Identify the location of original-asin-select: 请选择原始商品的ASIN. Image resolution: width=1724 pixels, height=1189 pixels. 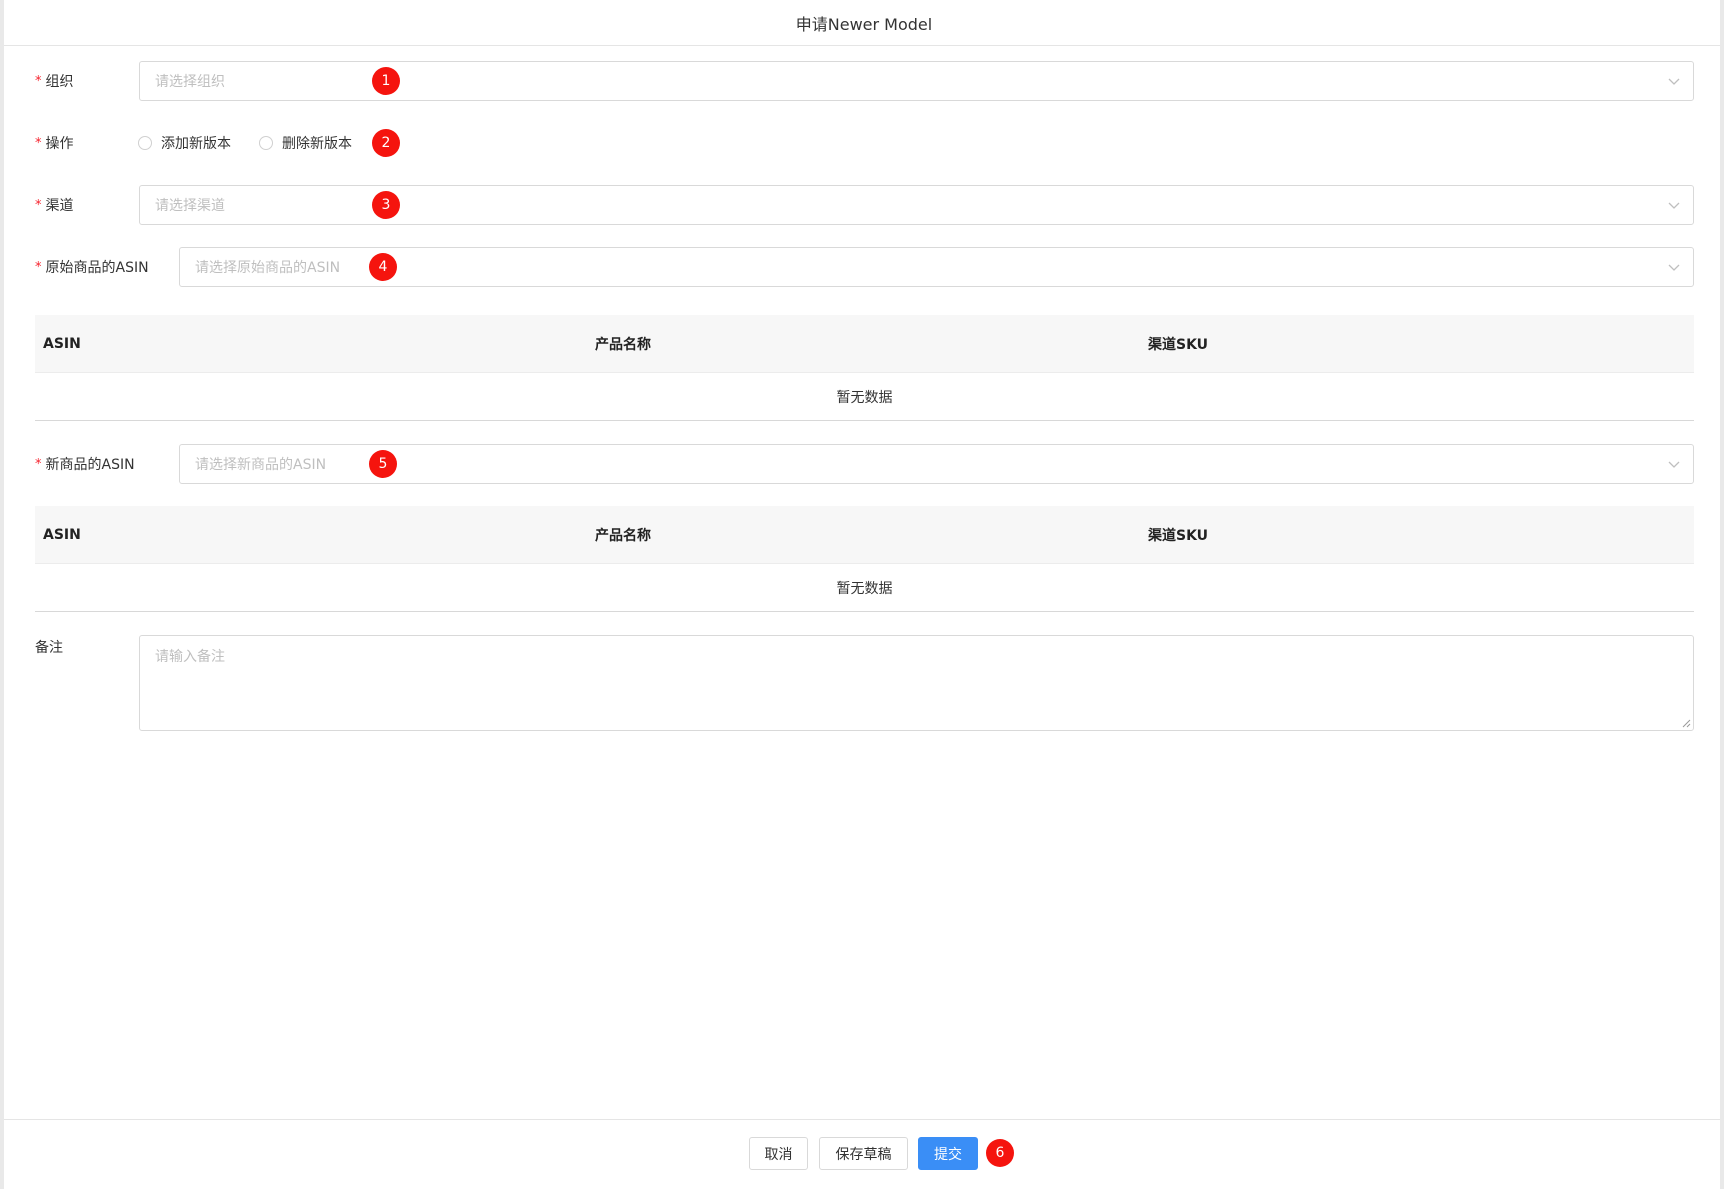
(936, 267).